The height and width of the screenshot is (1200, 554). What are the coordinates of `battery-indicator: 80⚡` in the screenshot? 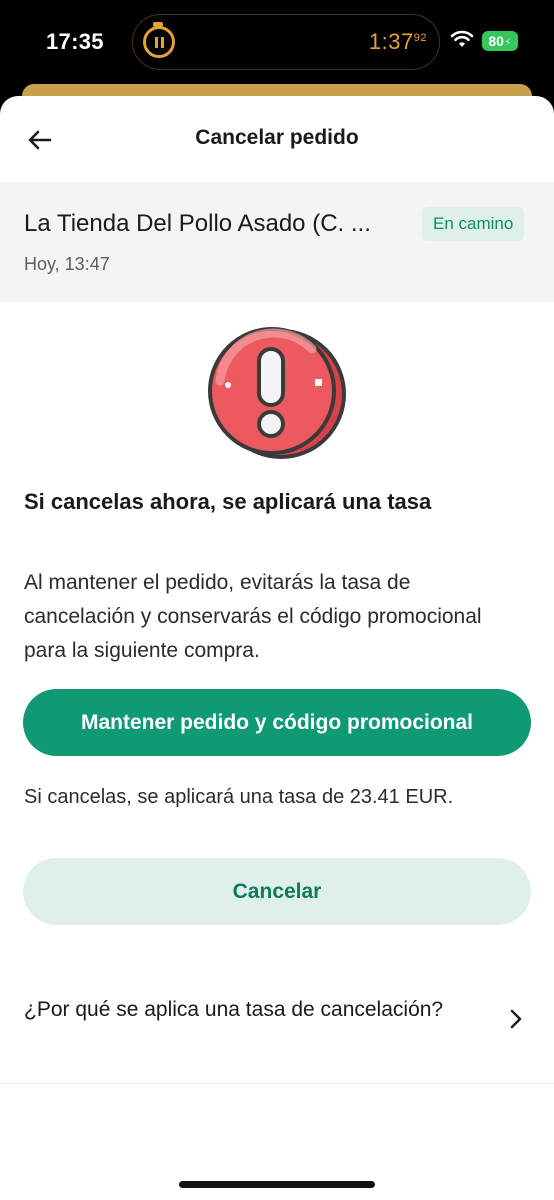 It's located at (500, 41).